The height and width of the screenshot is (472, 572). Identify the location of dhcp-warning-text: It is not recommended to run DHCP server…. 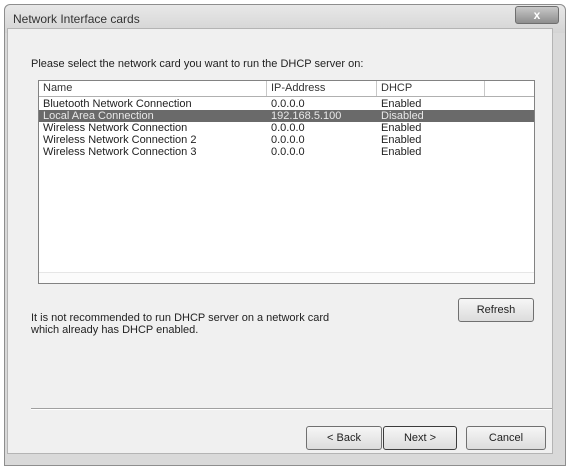
(211, 324).